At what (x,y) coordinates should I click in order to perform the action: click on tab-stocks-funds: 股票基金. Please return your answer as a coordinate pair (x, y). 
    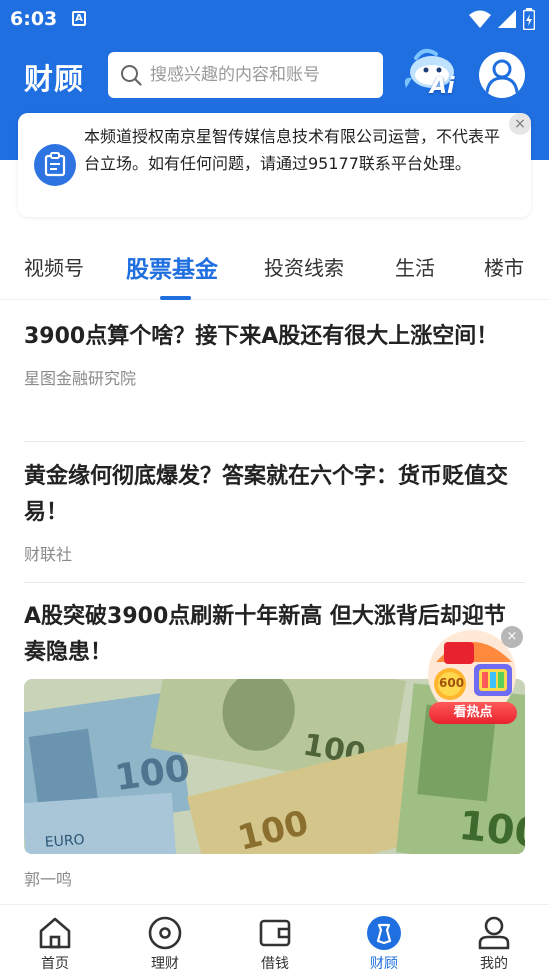
    Looking at the image, I should click on (172, 267).